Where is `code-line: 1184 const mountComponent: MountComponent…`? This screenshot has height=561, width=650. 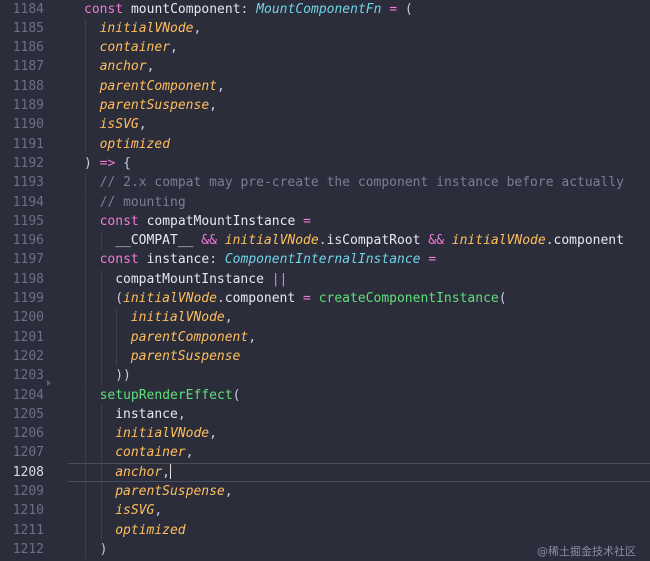
code-line: 1184 const mountComponent: MountComponent… is located at coordinates (325, 9).